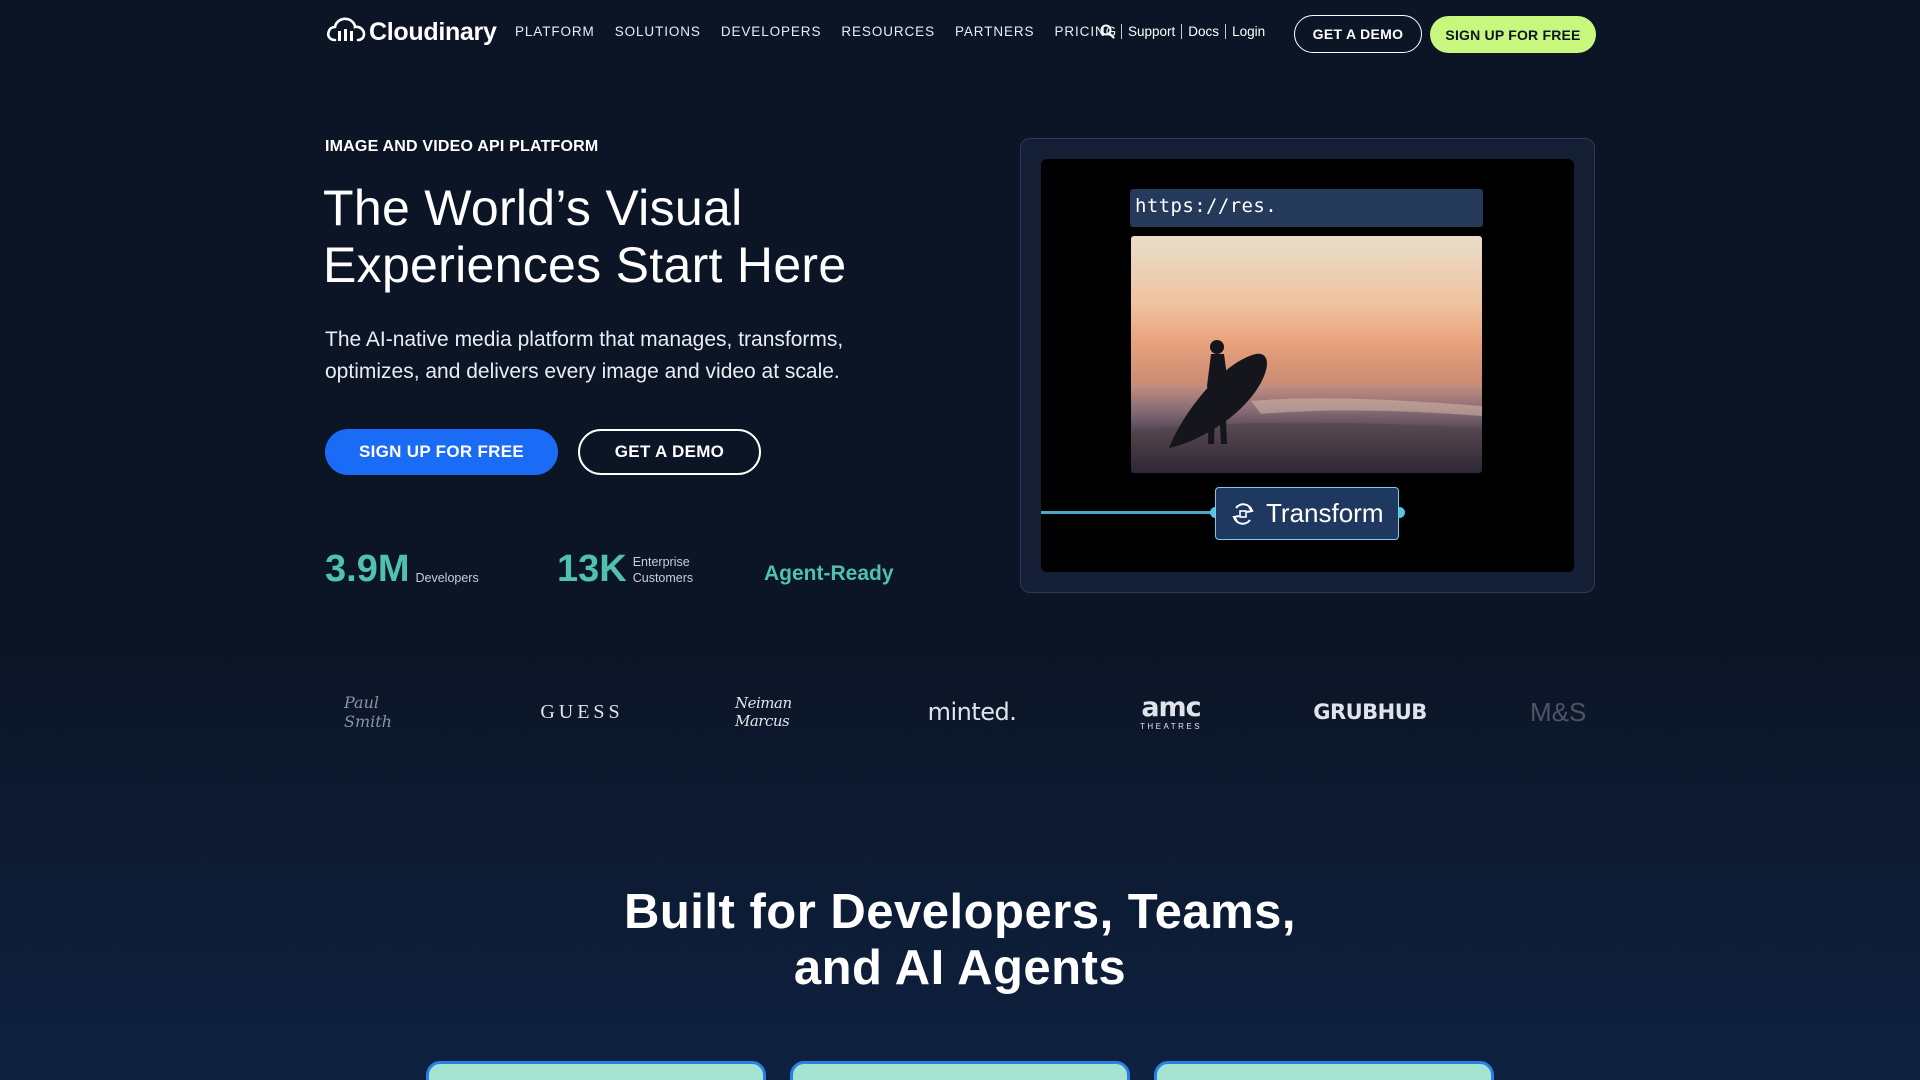 This screenshot has width=1920, height=1080. I want to click on hero-title-line: Experiences Start Here, so click(585, 265).